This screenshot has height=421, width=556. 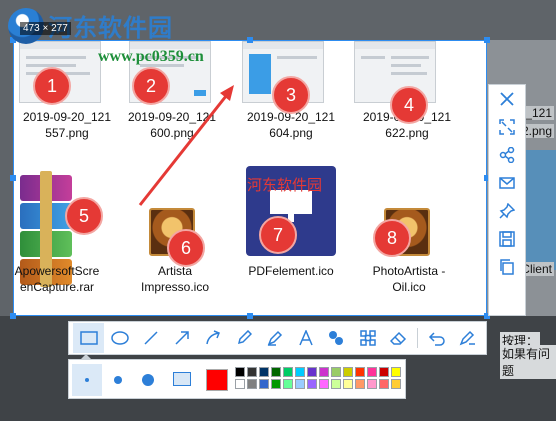 What do you see at coordinates (284, 184) in the screenshot?
I see `annotation-text: 河东软件园` at bounding box center [284, 184].